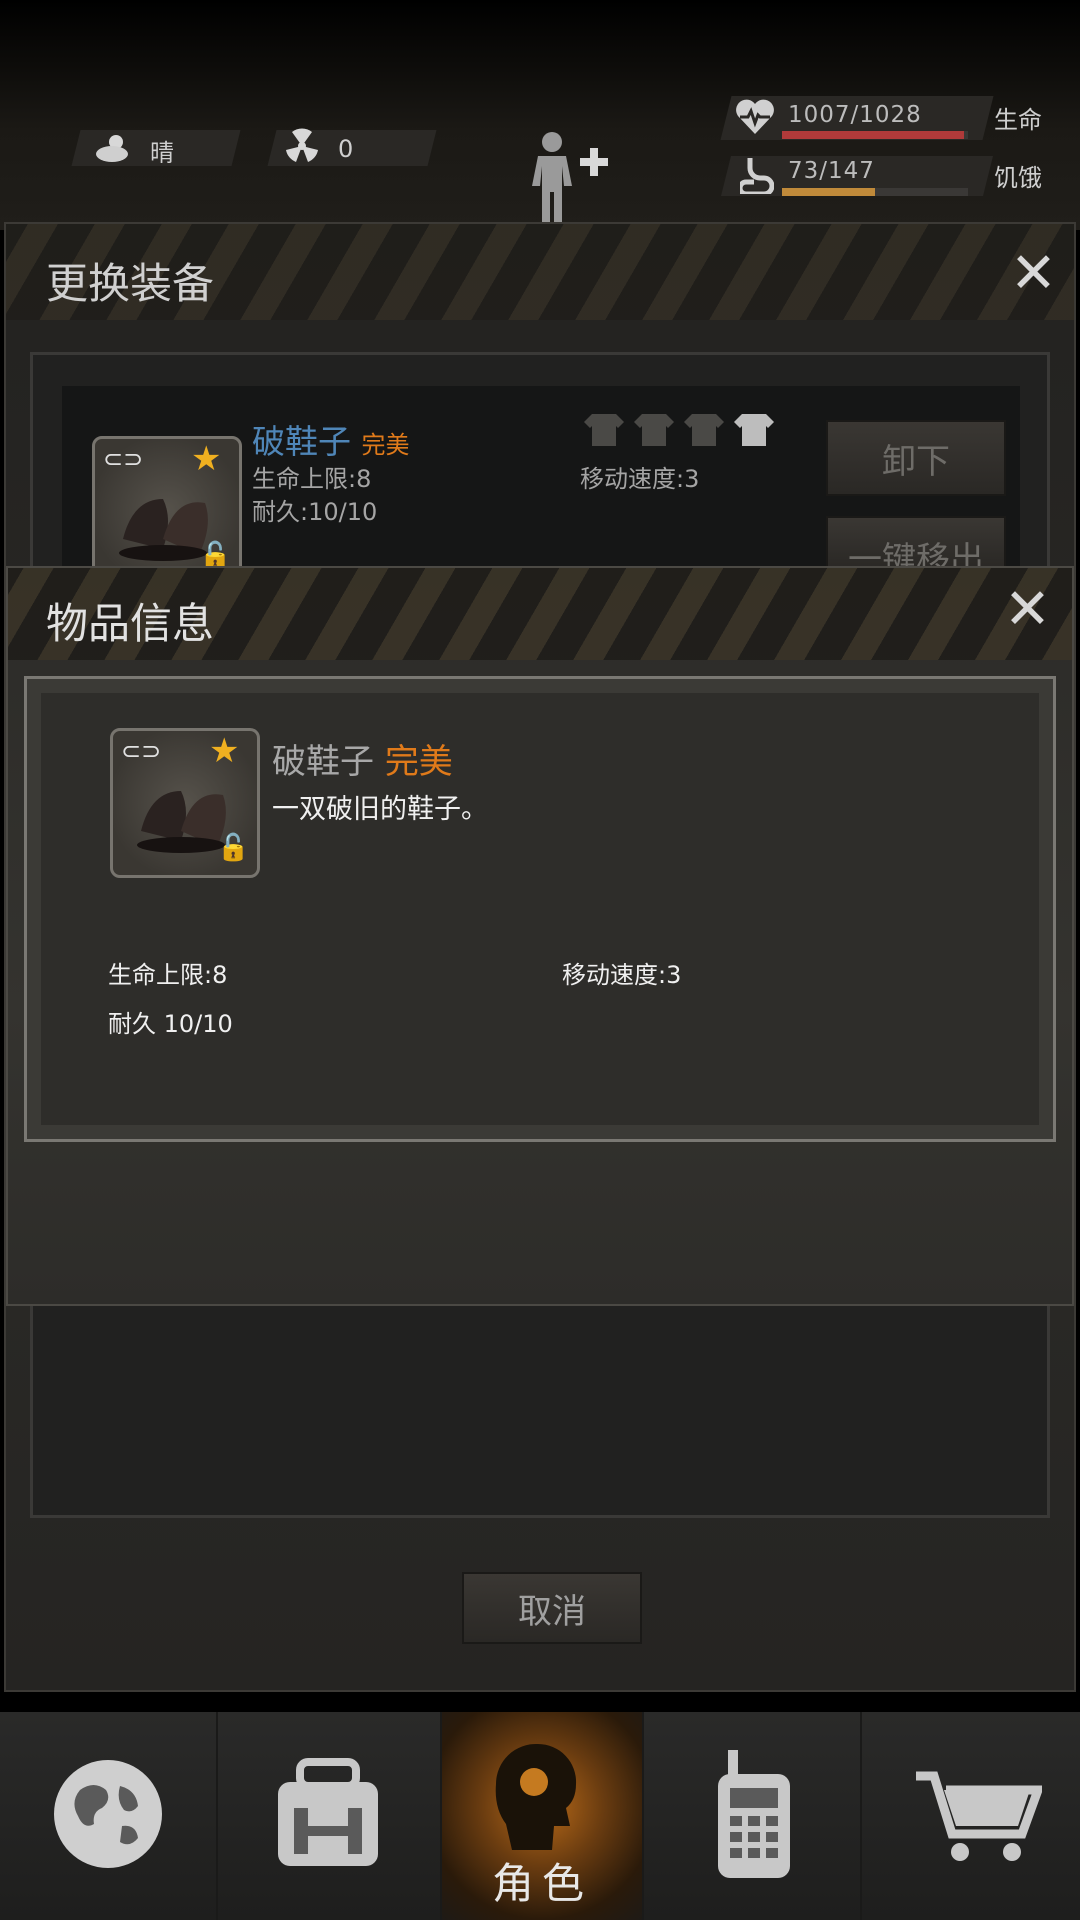  I want to click on tier-3-icon, so click(704, 431).